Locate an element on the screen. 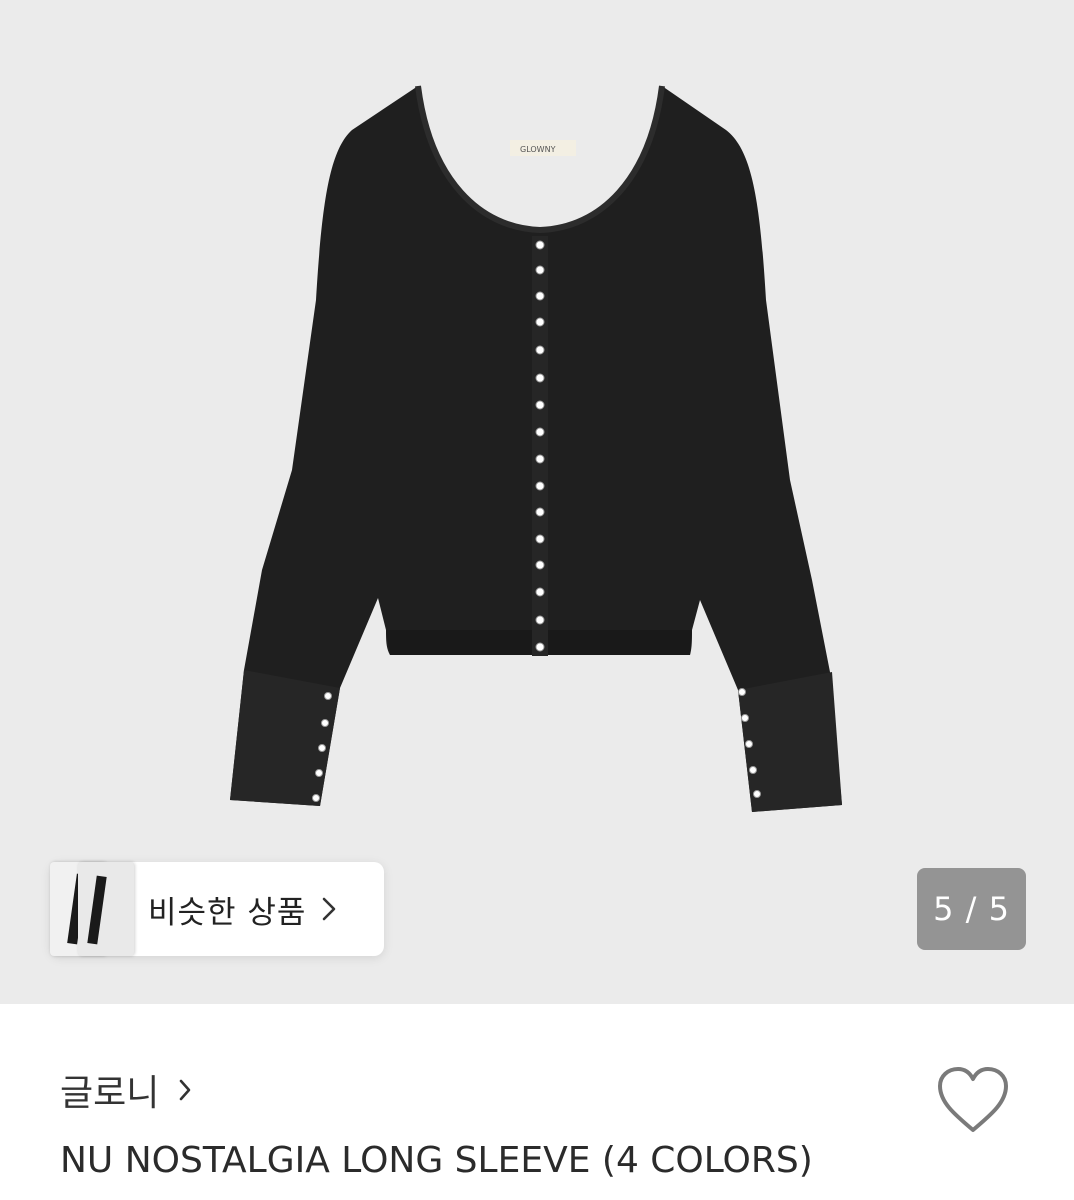 The width and height of the screenshot is (1074, 1200). heart-outline-icon is located at coordinates (973, 1099).